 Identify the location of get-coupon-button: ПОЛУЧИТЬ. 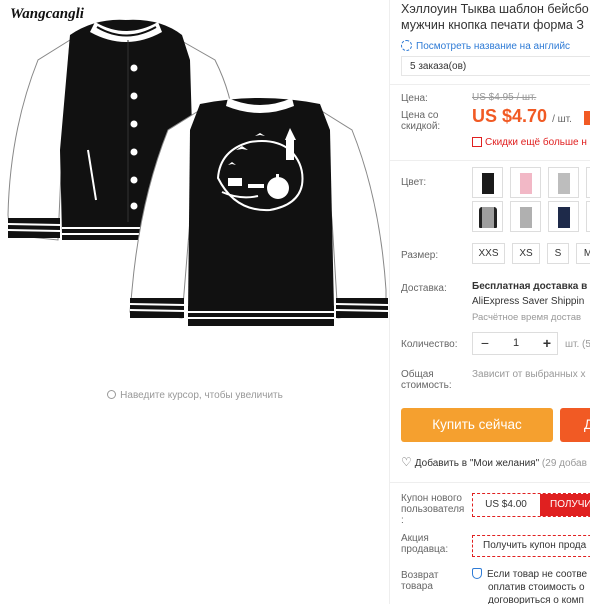
(565, 505).